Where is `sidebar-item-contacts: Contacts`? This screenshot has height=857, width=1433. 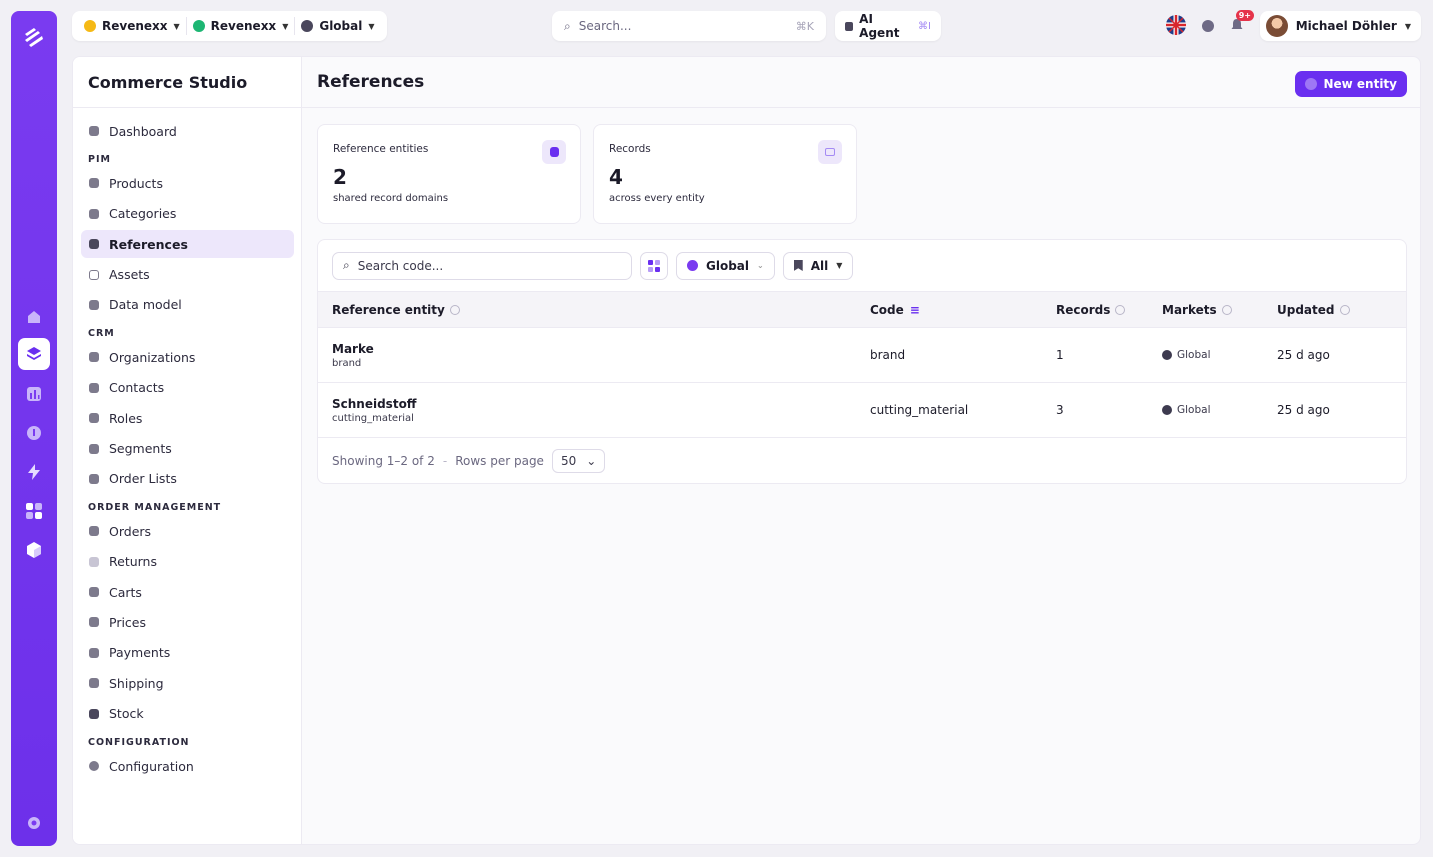 sidebar-item-contacts: Contacts is located at coordinates (187, 388).